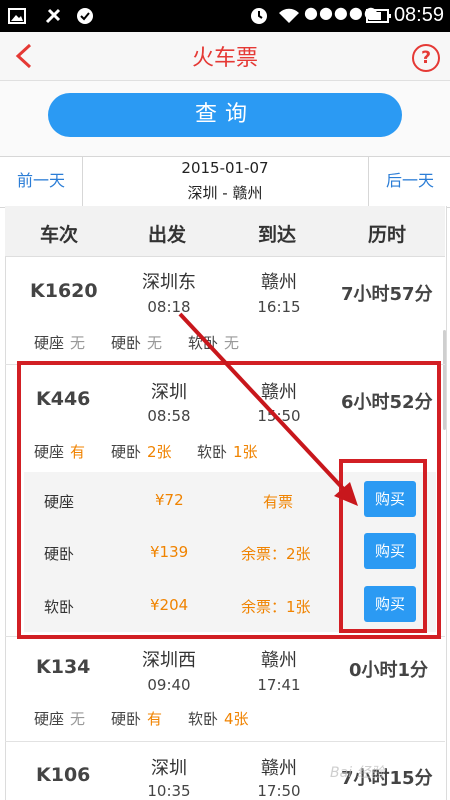 The image size is (450, 800). I want to click on train-number: K106, so click(63, 775).